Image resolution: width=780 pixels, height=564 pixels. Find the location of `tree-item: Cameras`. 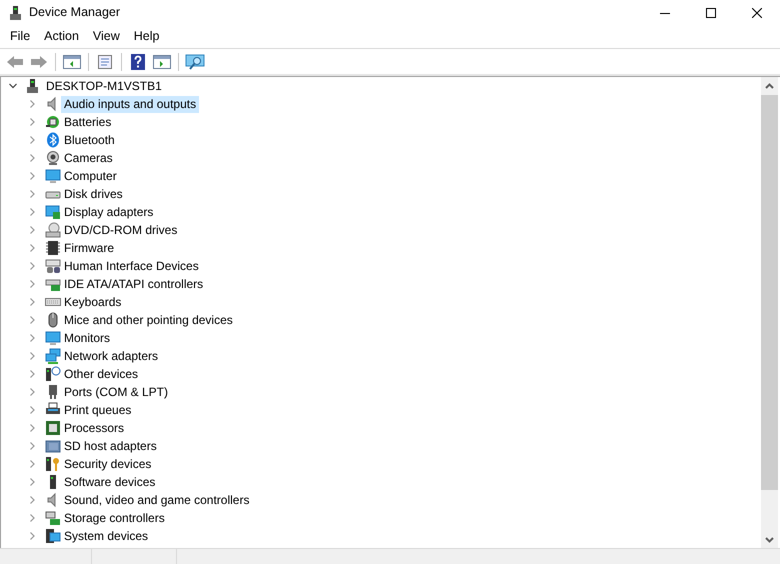

tree-item: Cameras is located at coordinates (88, 158).